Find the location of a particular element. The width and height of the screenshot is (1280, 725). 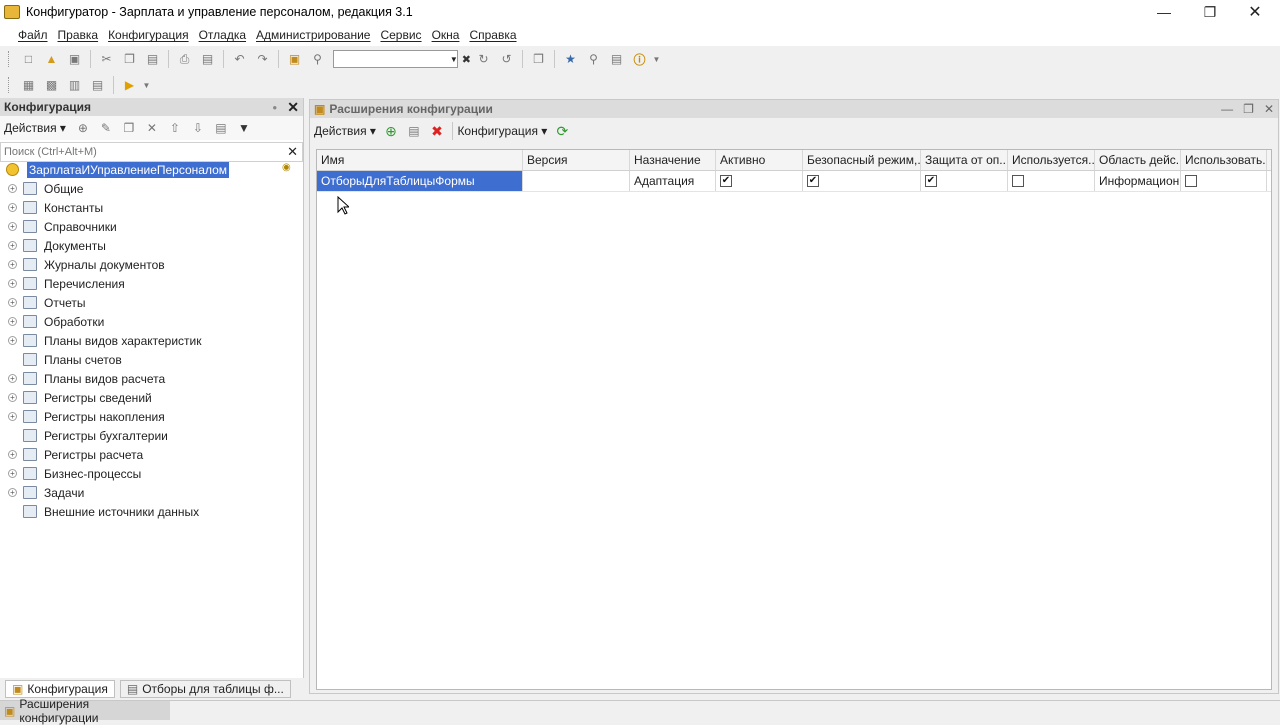

tree-item: + Бизнес-процессы is located at coordinates (151, 473).